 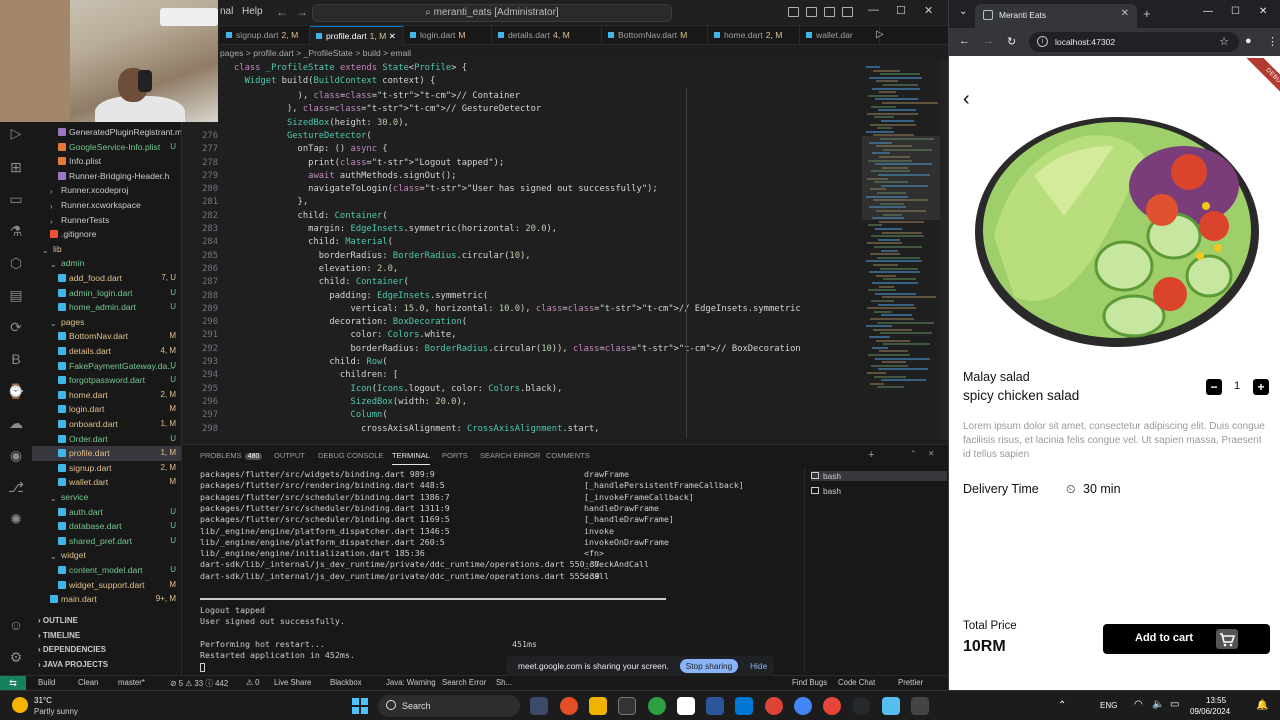 What do you see at coordinates (928, 10) in the screenshot?
I see `close-icon: ✕` at bounding box center [928, 10].